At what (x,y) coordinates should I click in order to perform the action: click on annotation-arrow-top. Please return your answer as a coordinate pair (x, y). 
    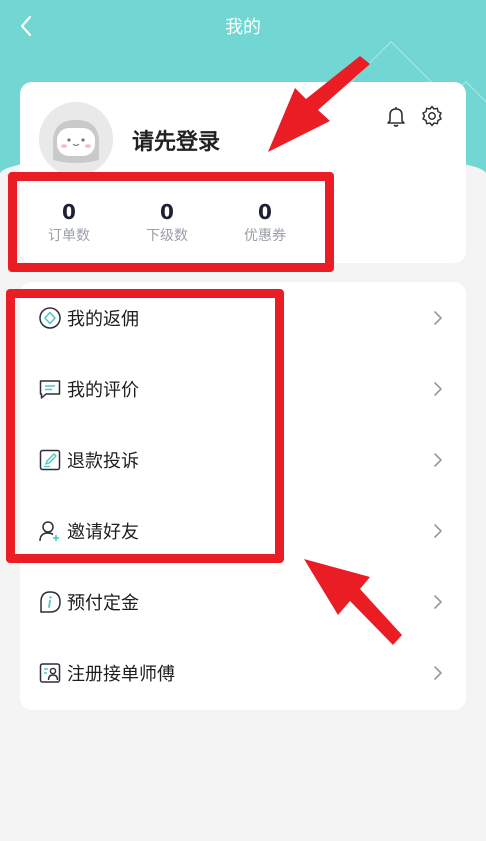
    Looking at the image, I should click on (319, 104).